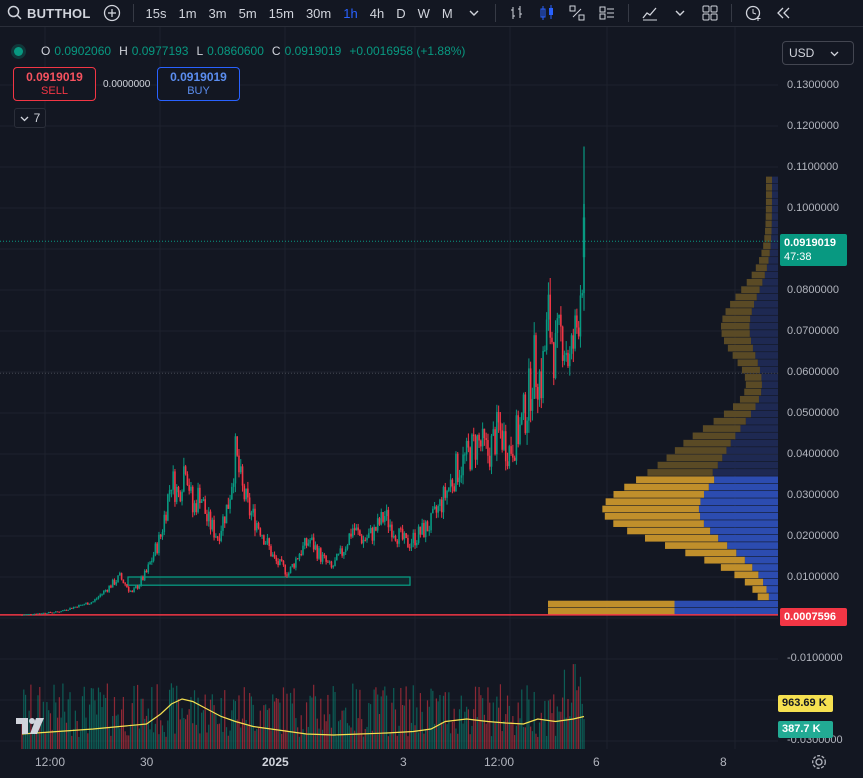 The width and height of the screenshot is (863, 778). What do you see at coordinates (377, 13) in the screenshot?
I see `interval-4h: 4h` at bounding box center [377, 13].